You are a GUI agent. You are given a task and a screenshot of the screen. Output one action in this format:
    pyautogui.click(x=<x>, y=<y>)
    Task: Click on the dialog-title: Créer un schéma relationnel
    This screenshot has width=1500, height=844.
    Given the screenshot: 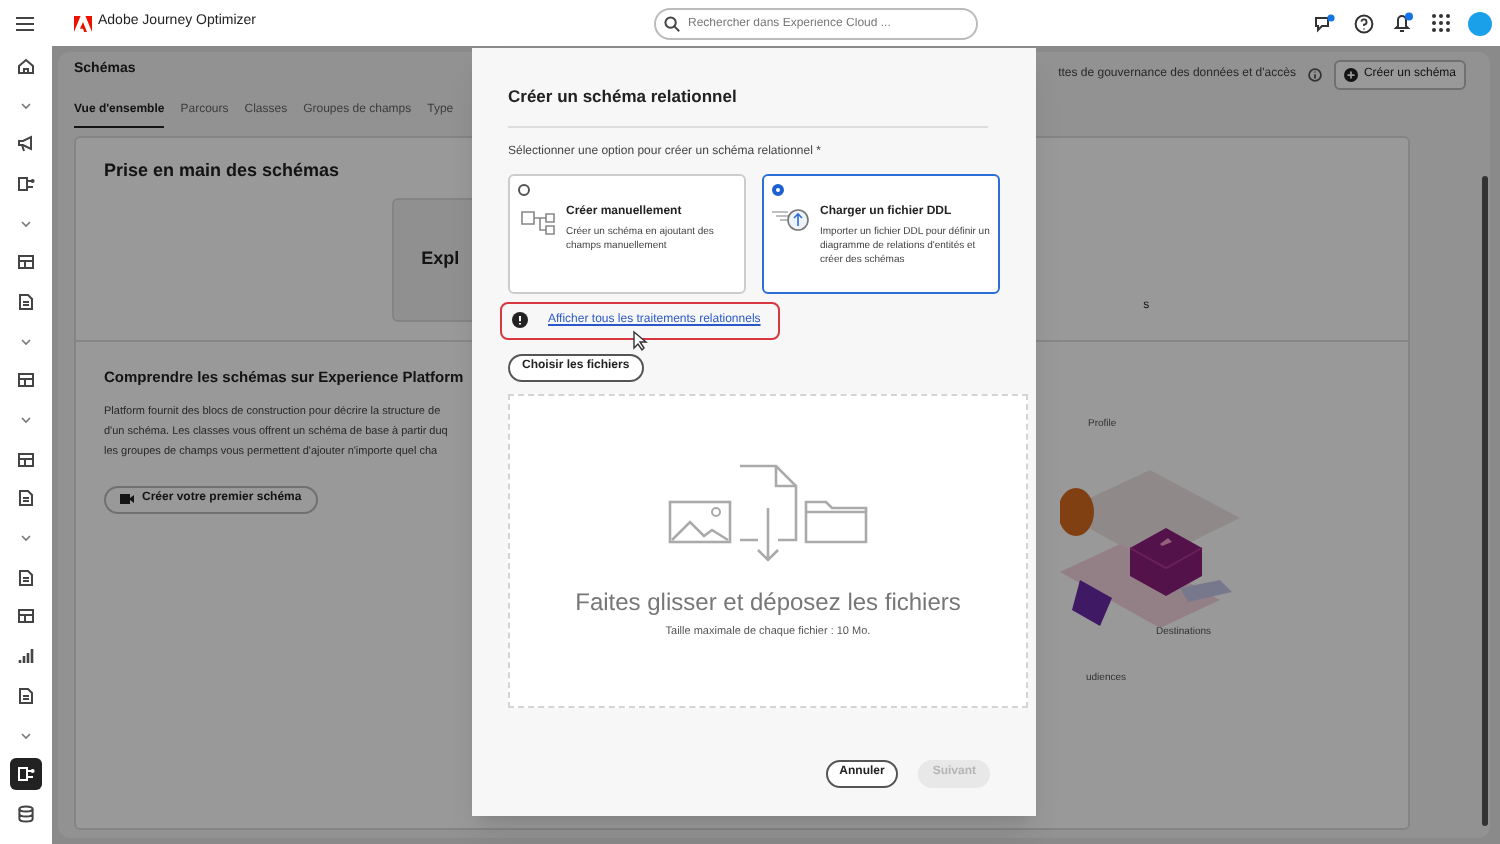 What is the action you would take?
    pyautogui.click(x=623, y=97)
    